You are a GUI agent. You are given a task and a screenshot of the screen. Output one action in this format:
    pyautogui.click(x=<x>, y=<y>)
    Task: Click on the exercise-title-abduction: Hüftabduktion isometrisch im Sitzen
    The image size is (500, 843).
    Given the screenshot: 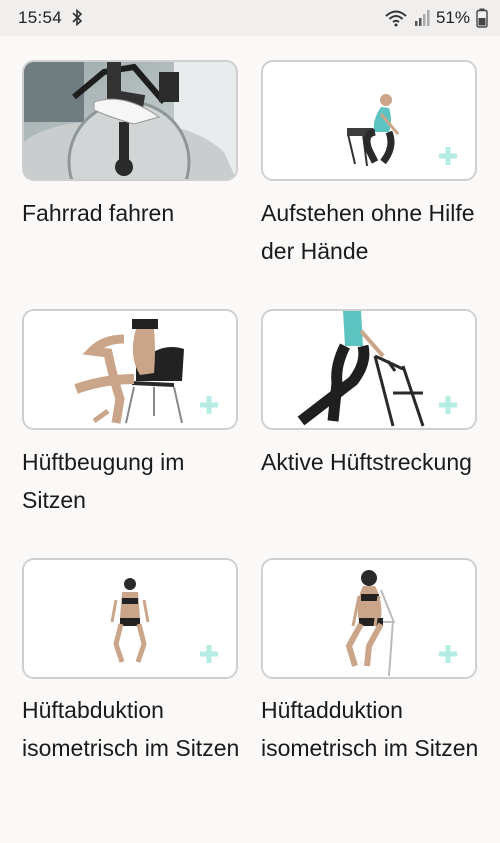 What is the action you would take?
    pyautogui.click(x=132, y=729)
    